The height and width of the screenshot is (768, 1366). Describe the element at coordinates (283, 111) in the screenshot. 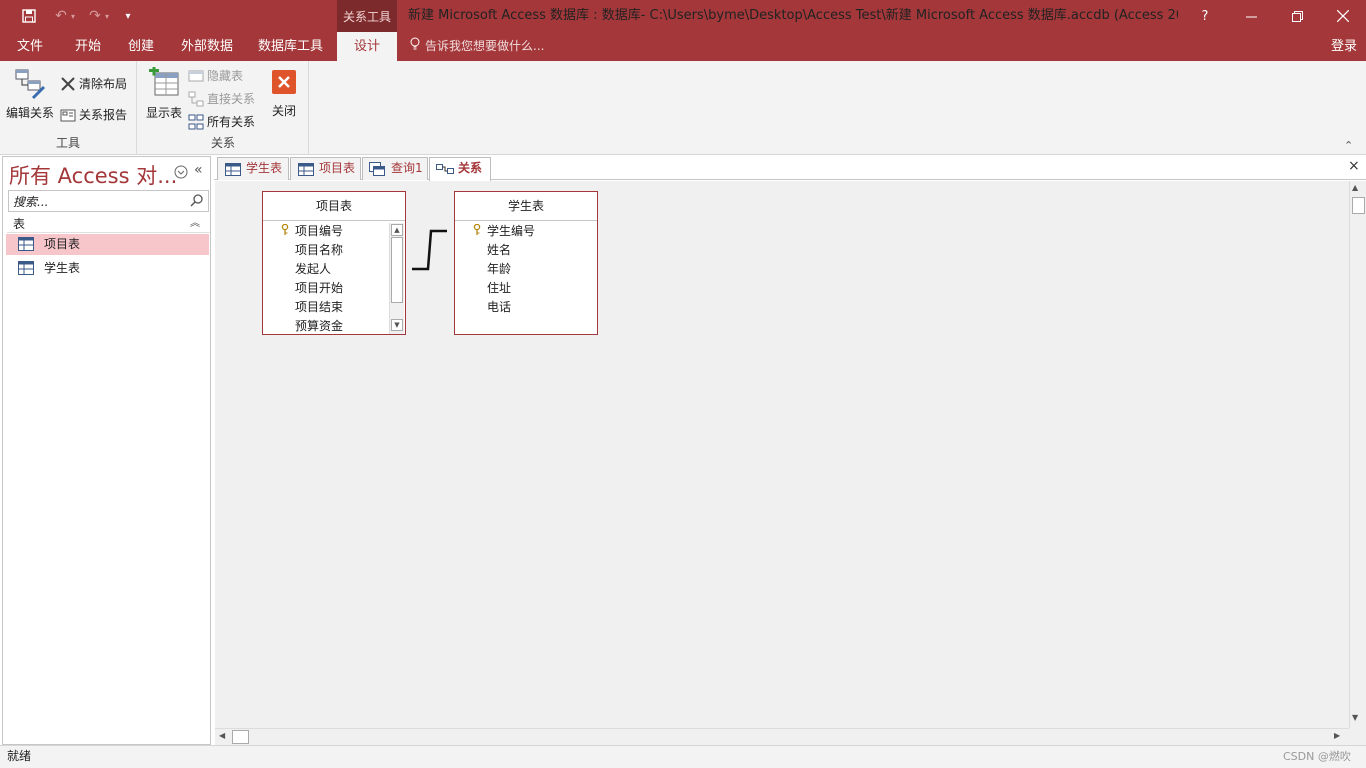

I see `close-label: 关闭` at that location.